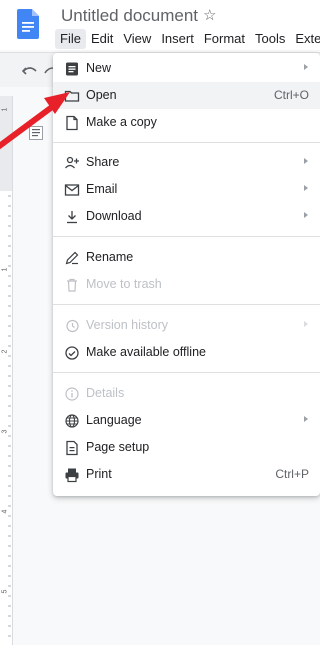 This screenshot has height=645, width=320. What do you see at coordinates (209, 15) in the screenshot?
I see `star-icon: ☆` at bounding box center [209, 15].